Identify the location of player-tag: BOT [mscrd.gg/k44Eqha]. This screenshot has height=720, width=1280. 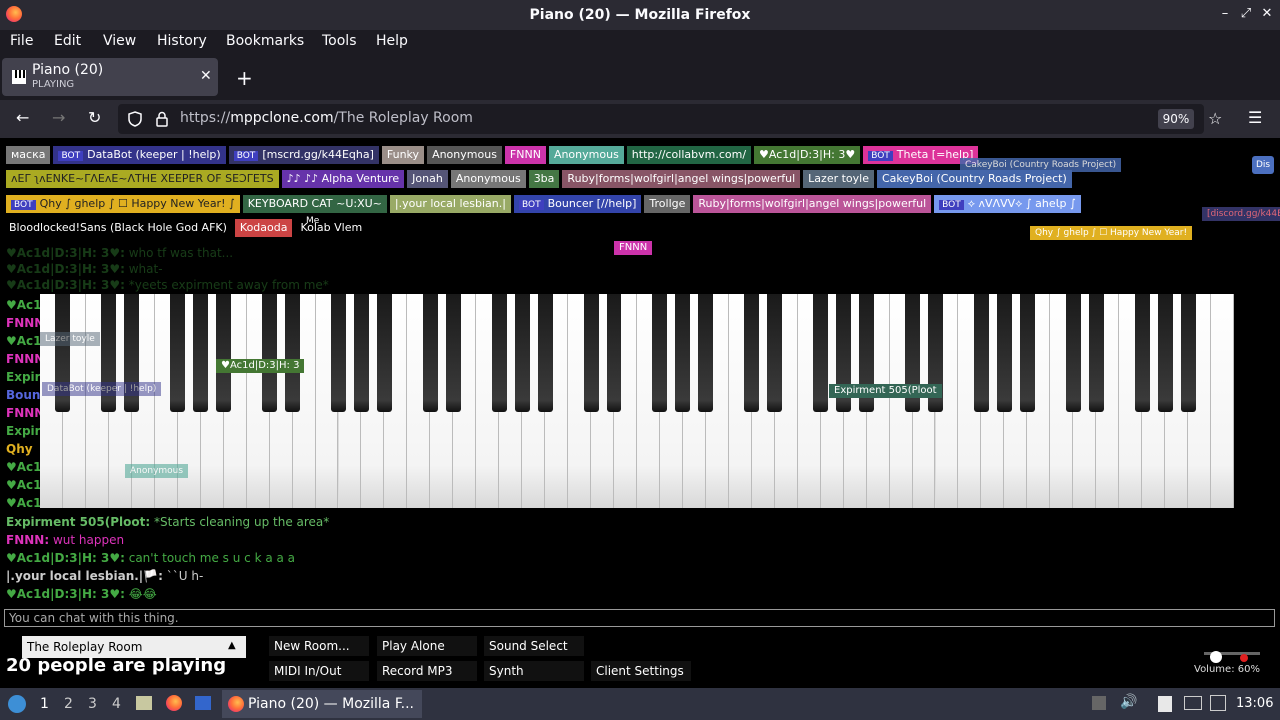
(303, 155).